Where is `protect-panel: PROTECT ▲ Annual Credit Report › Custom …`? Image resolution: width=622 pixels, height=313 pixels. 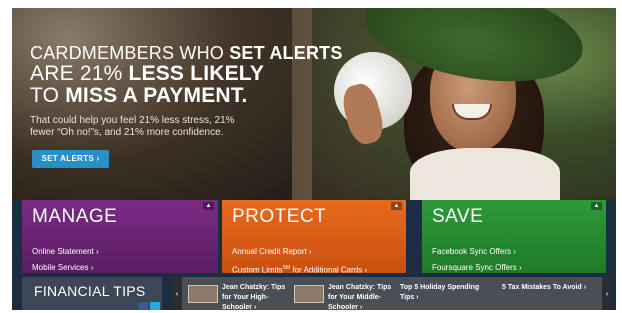
protect-panel: PROTECT ▲ Annual Credit Report › Custom … is located at coordinates (314, 237).